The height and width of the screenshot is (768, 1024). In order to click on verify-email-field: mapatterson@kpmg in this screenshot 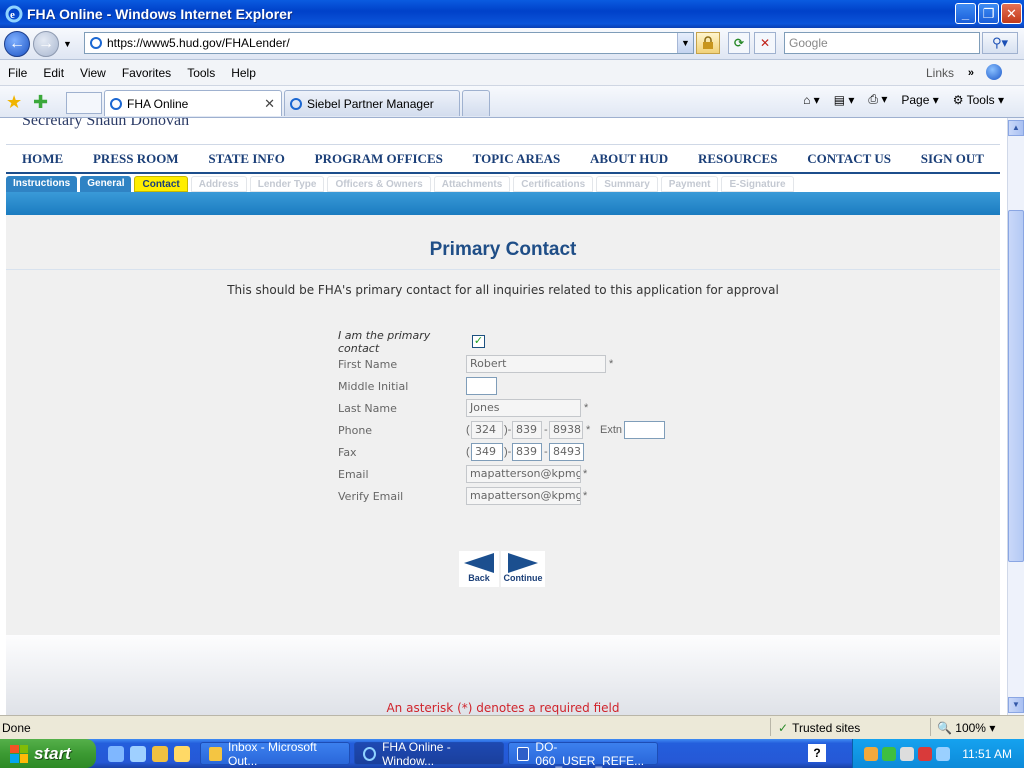, I will do `click(523, 496)`.